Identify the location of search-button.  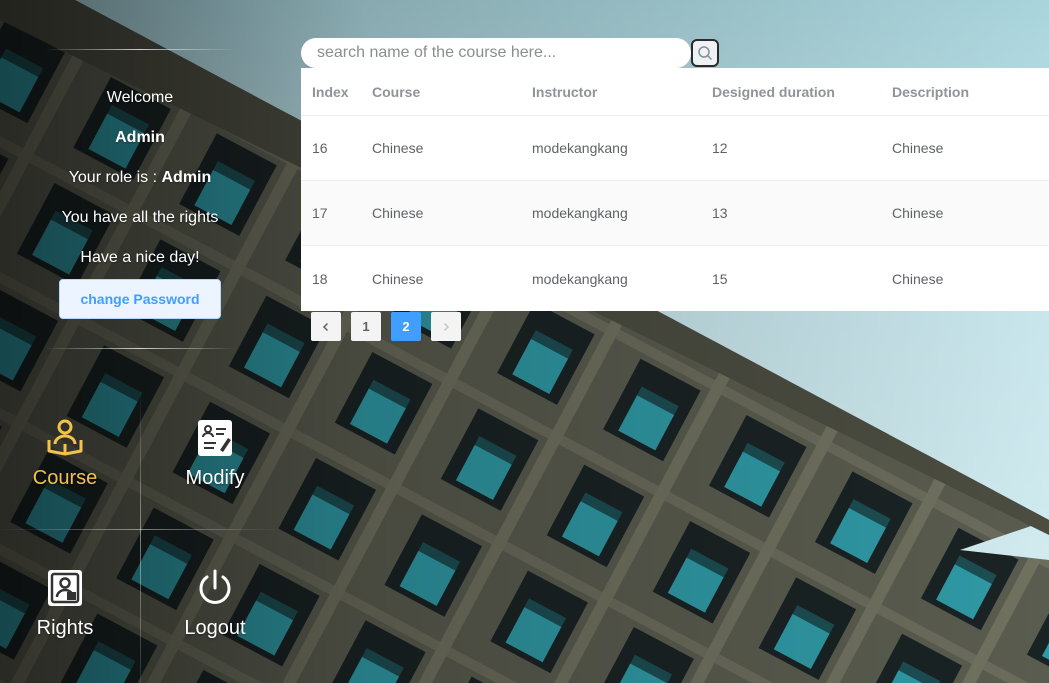
(705, 53).